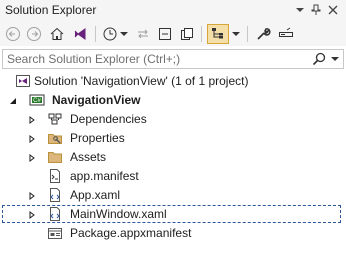  Describe the element at coordinates (110, 34) in the screenshot. I see `clock-icon` at that location.